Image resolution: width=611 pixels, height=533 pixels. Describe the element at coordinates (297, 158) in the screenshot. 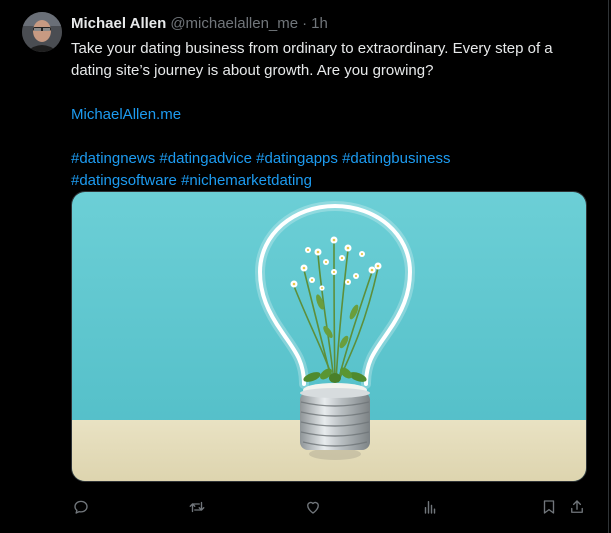

I see `hashtag: #datingapps` at that location.